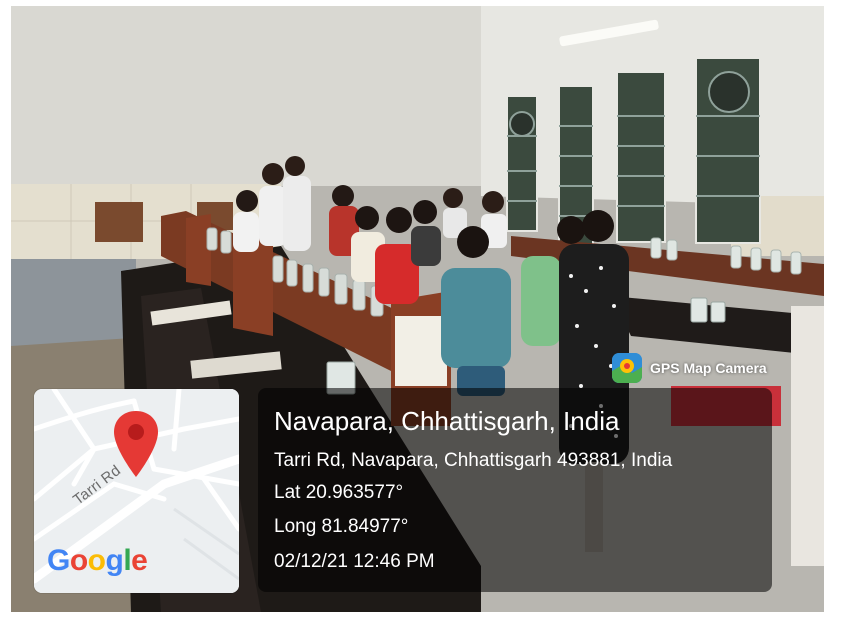 Image resolution: width=845 pixels, height=626 pixels. Describe the element at coordinates (341, 526) in the screenshot. I see `longitude-line: Long 81.84977°` at that location.